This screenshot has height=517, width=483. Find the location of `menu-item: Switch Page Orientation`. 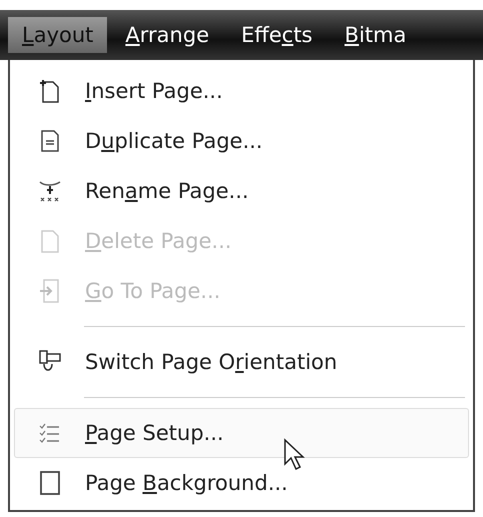

menu-item: Switch Page Orientation is located at coordinates (241, 362).